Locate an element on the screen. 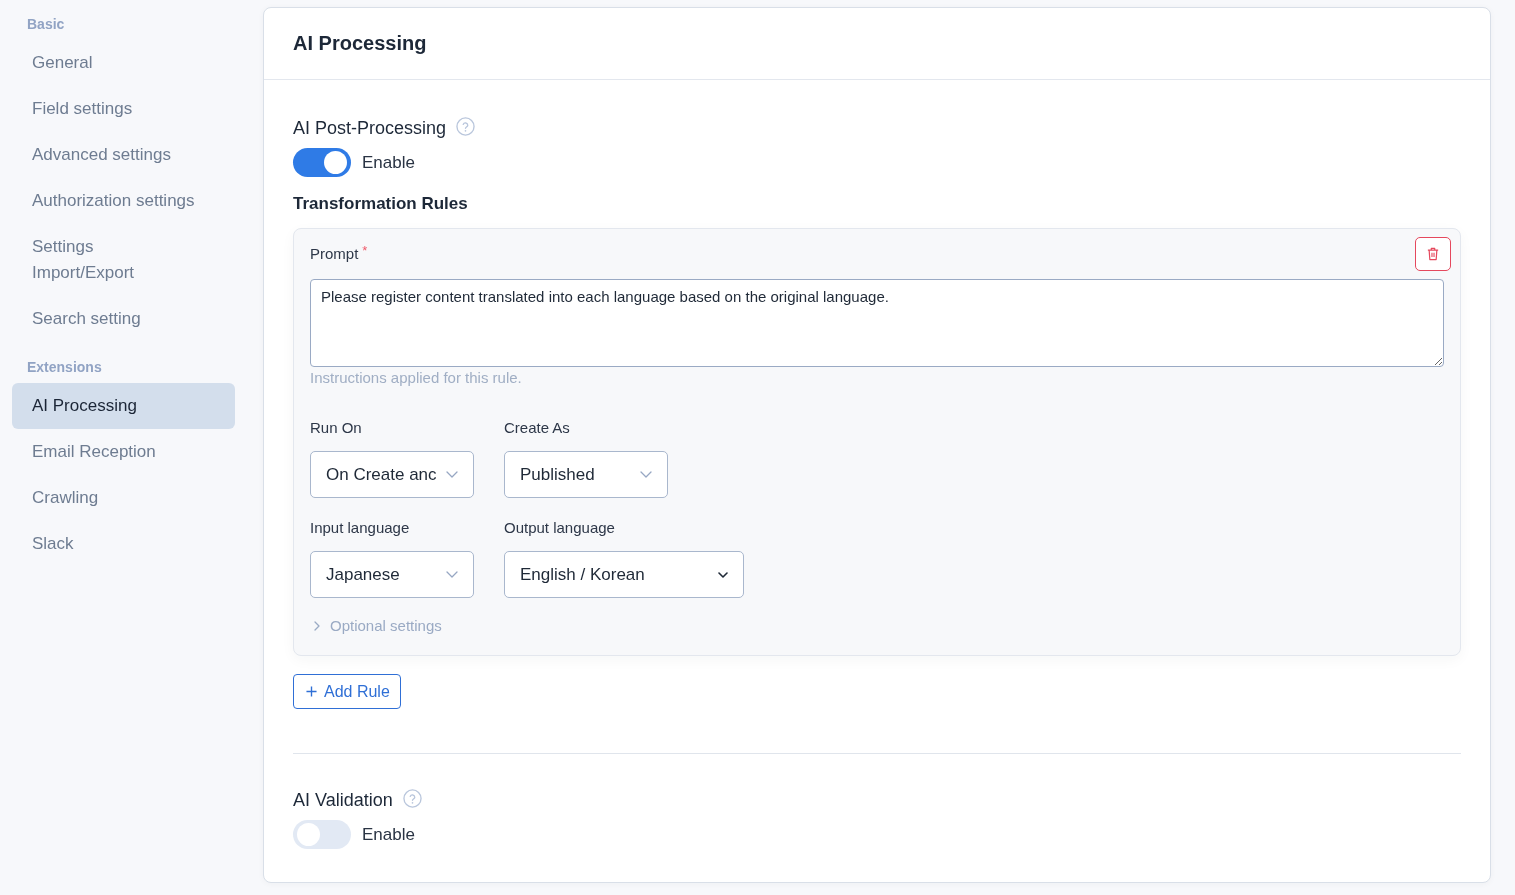 The image size is (1515, 895). sidebar-heading: Basic is located at coordinates (45, 24).